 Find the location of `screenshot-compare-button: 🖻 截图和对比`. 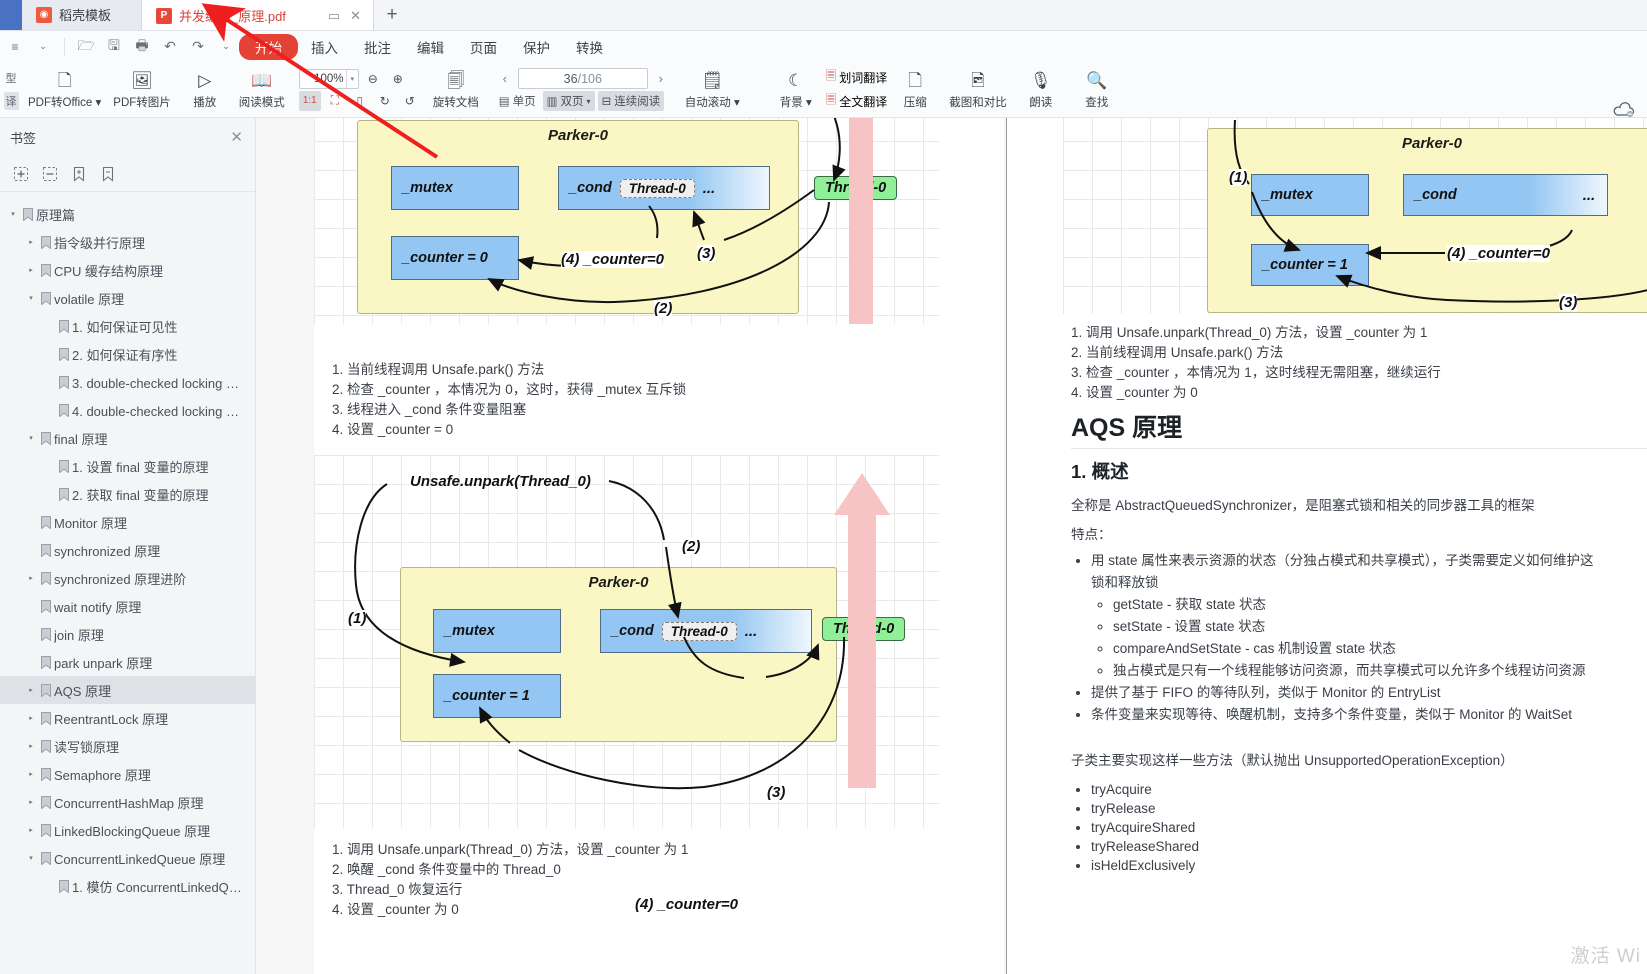

screenshot-compare-button: 🖻 截图和对比 is located at coordinates (978, 90).